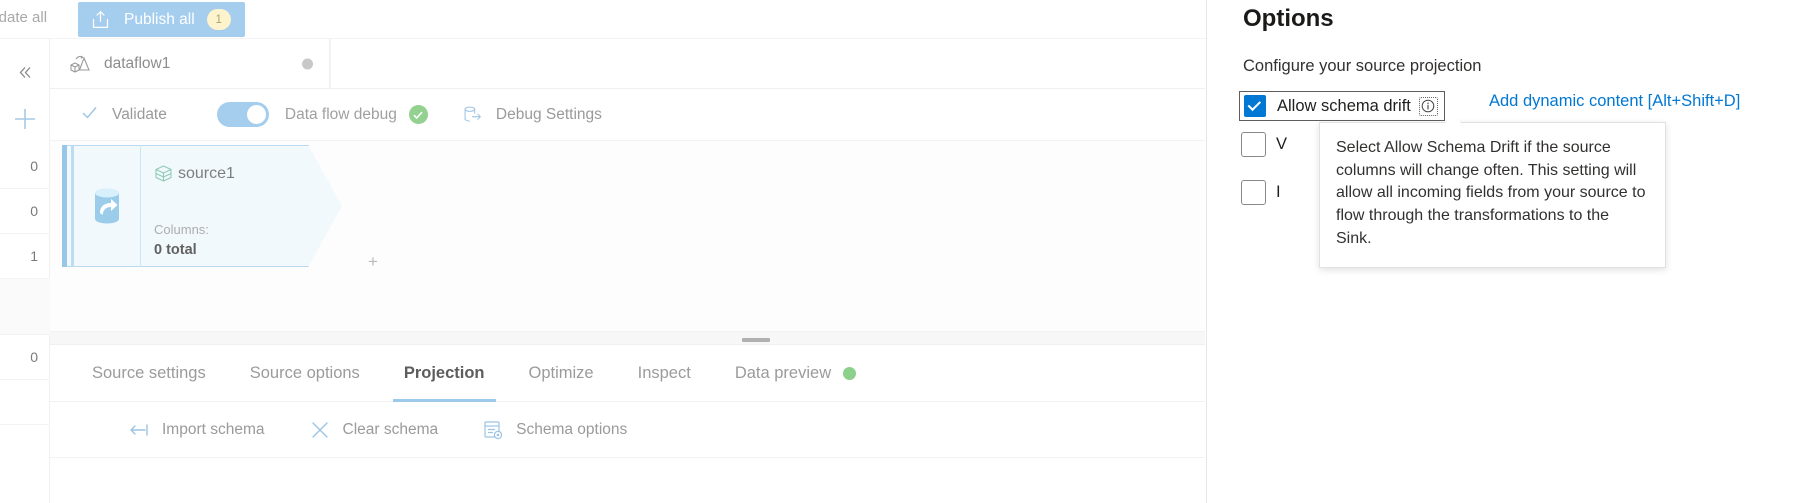  I want to click on source-stack-icon, so click(163, 173).